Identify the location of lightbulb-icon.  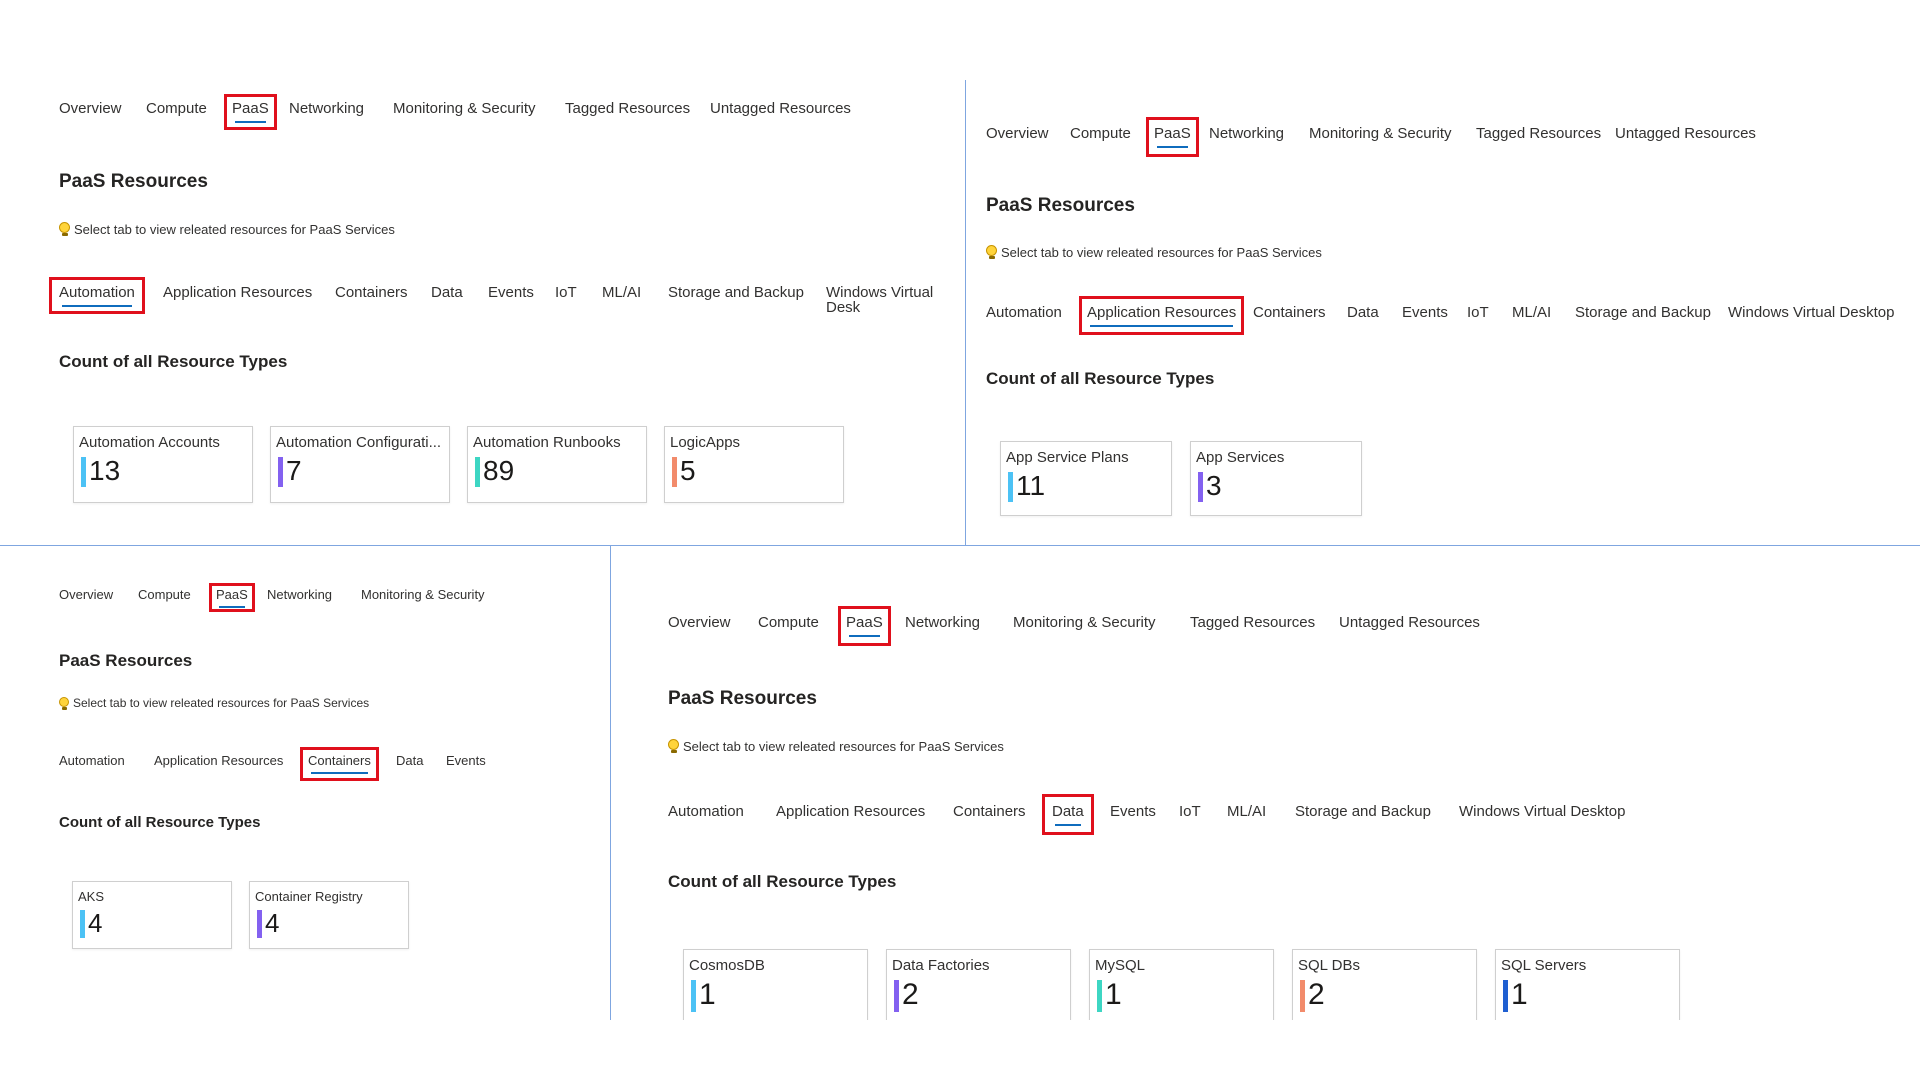
(64, 229).